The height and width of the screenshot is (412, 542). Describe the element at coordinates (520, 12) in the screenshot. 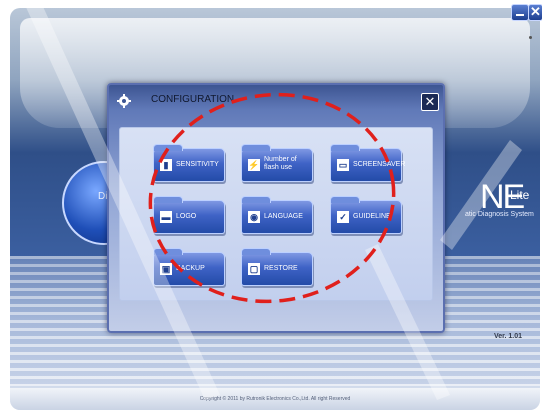

I see `minimize-button` at that location.